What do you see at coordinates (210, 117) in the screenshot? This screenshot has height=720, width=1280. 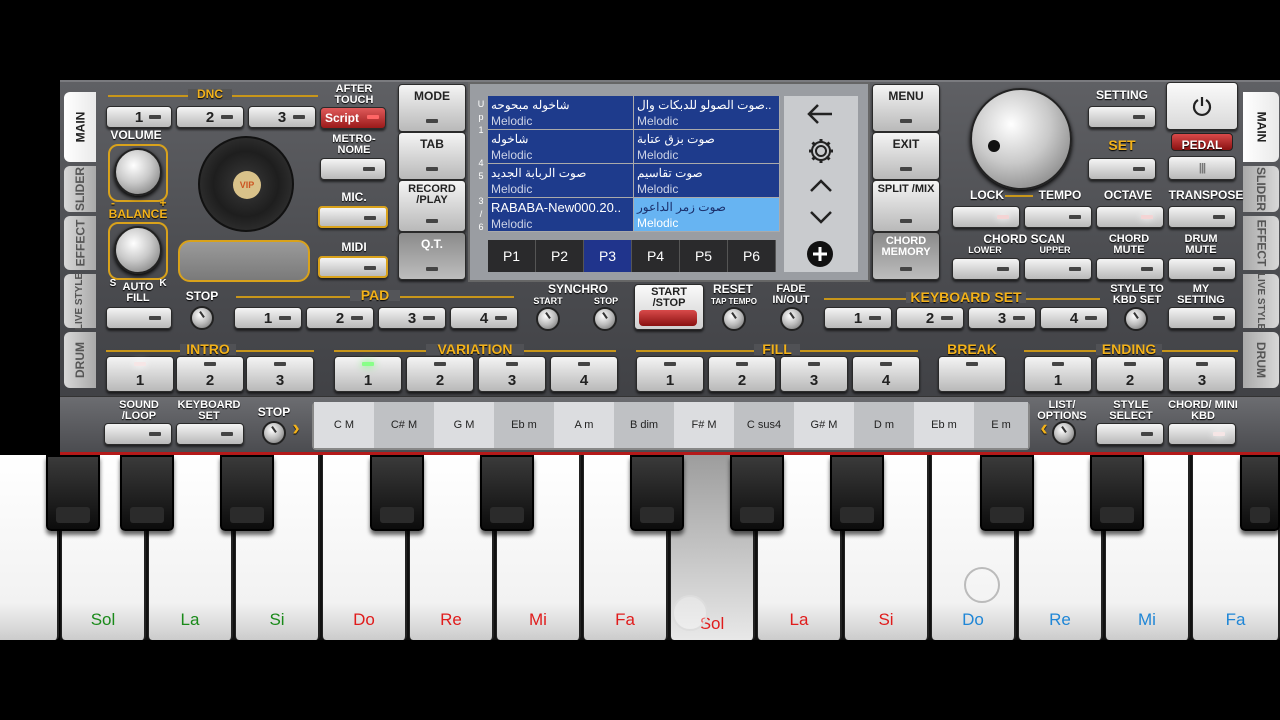 I see `dnc-button-2: 2` at bounding box center [210, 117].